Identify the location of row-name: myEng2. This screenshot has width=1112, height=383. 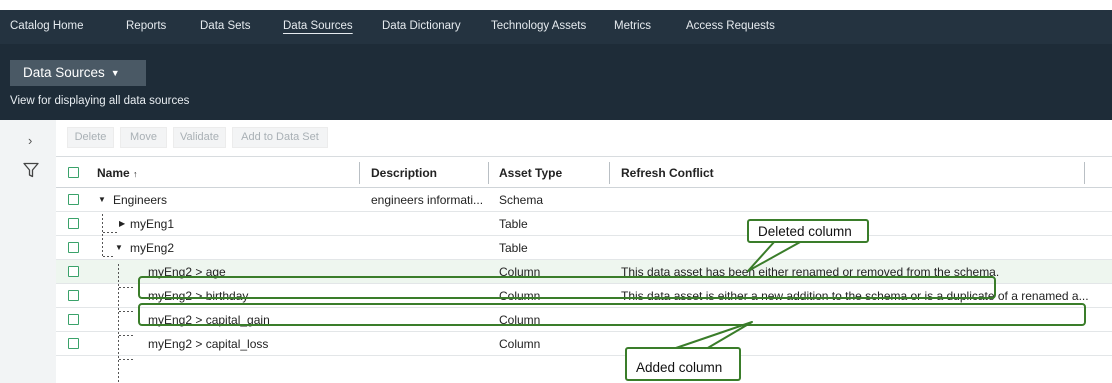
(152, 248).